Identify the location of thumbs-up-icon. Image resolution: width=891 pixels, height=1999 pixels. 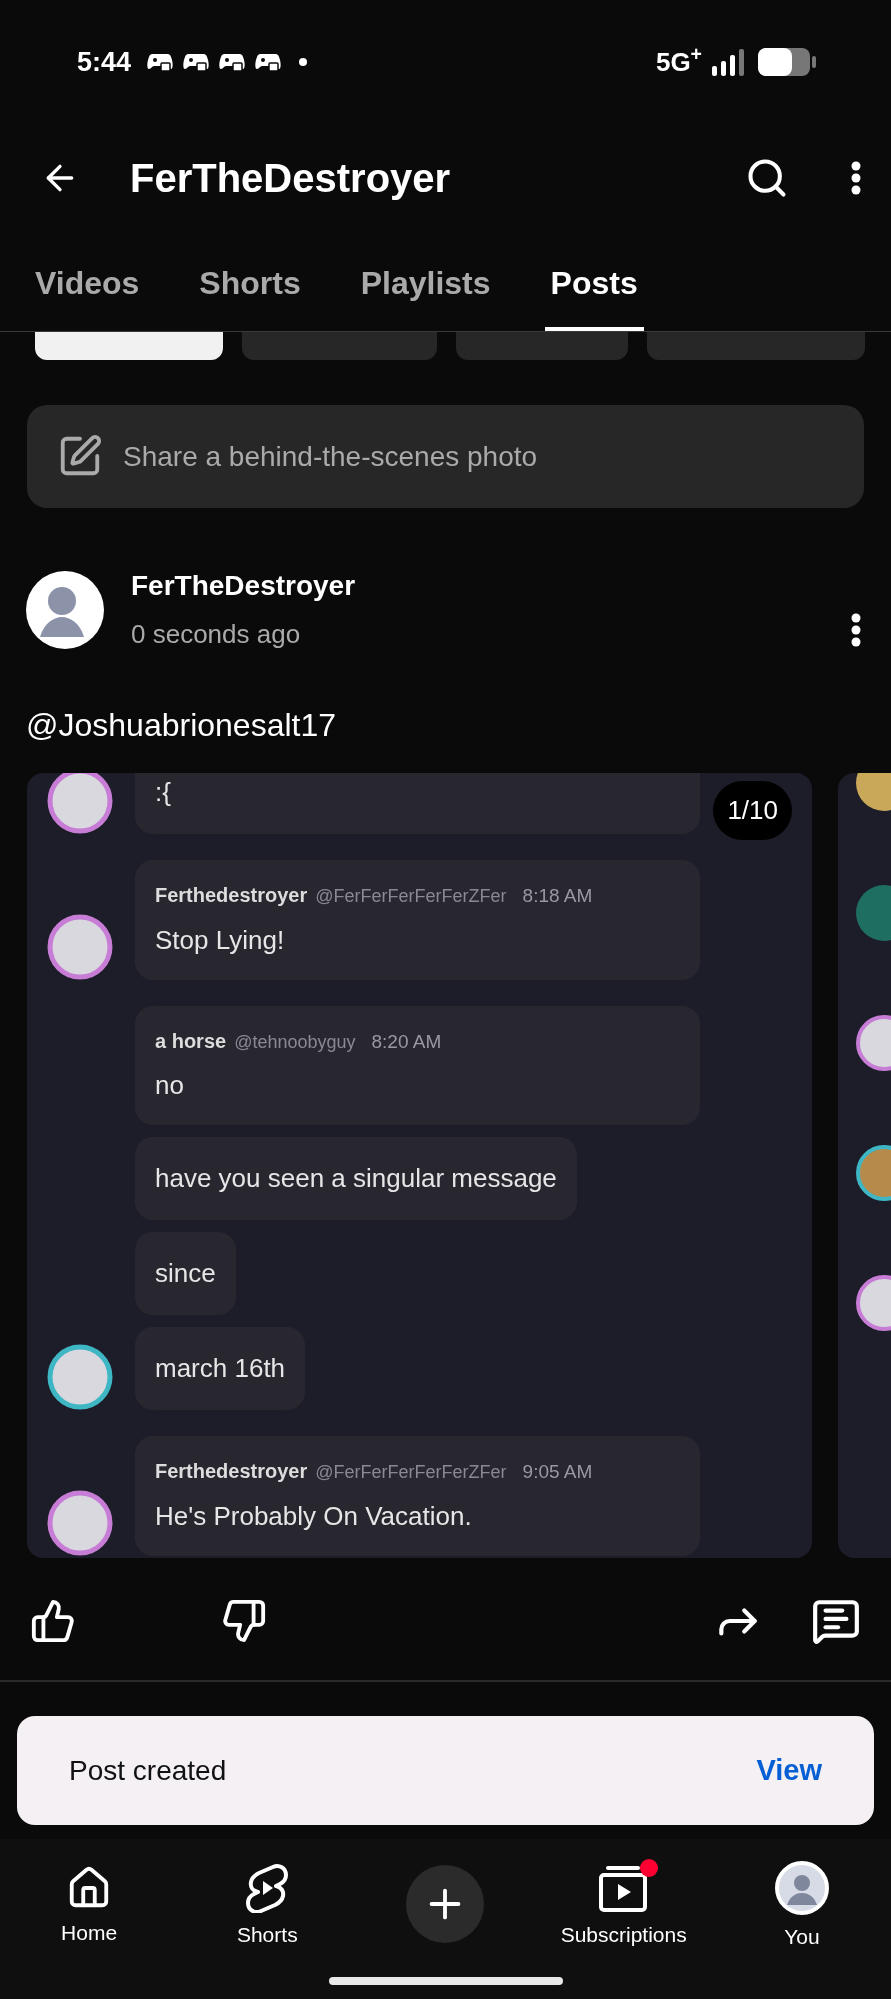
(53, 1621).